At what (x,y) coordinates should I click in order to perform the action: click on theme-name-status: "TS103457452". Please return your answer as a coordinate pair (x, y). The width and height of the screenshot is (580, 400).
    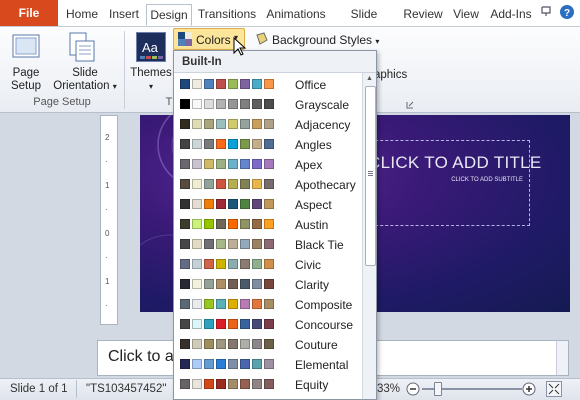
    Looking at the image, I should click on (130, 389).